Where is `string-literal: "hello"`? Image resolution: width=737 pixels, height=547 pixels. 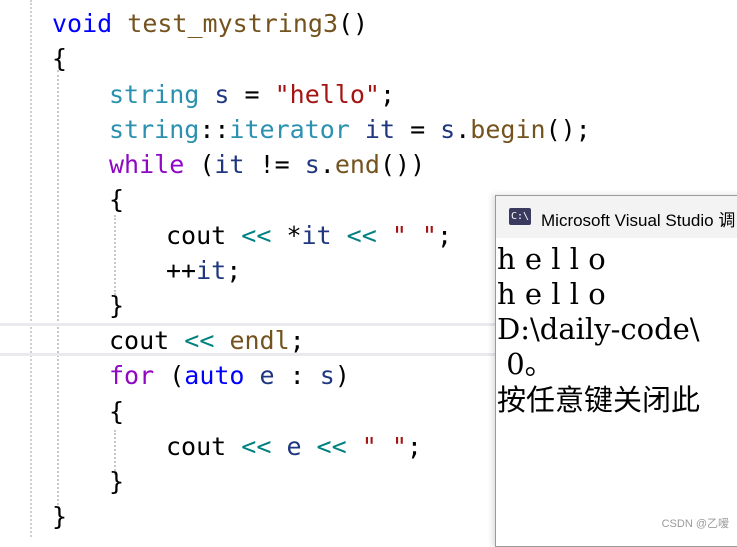 string-literal: "hello" is located at coordinates (327, 94).